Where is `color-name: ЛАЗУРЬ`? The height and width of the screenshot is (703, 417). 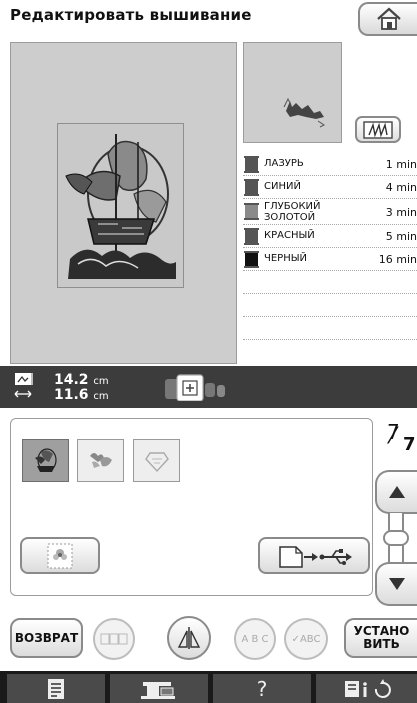
color-name: ЛАЗУРЬ is located at coordinates (284, 163).